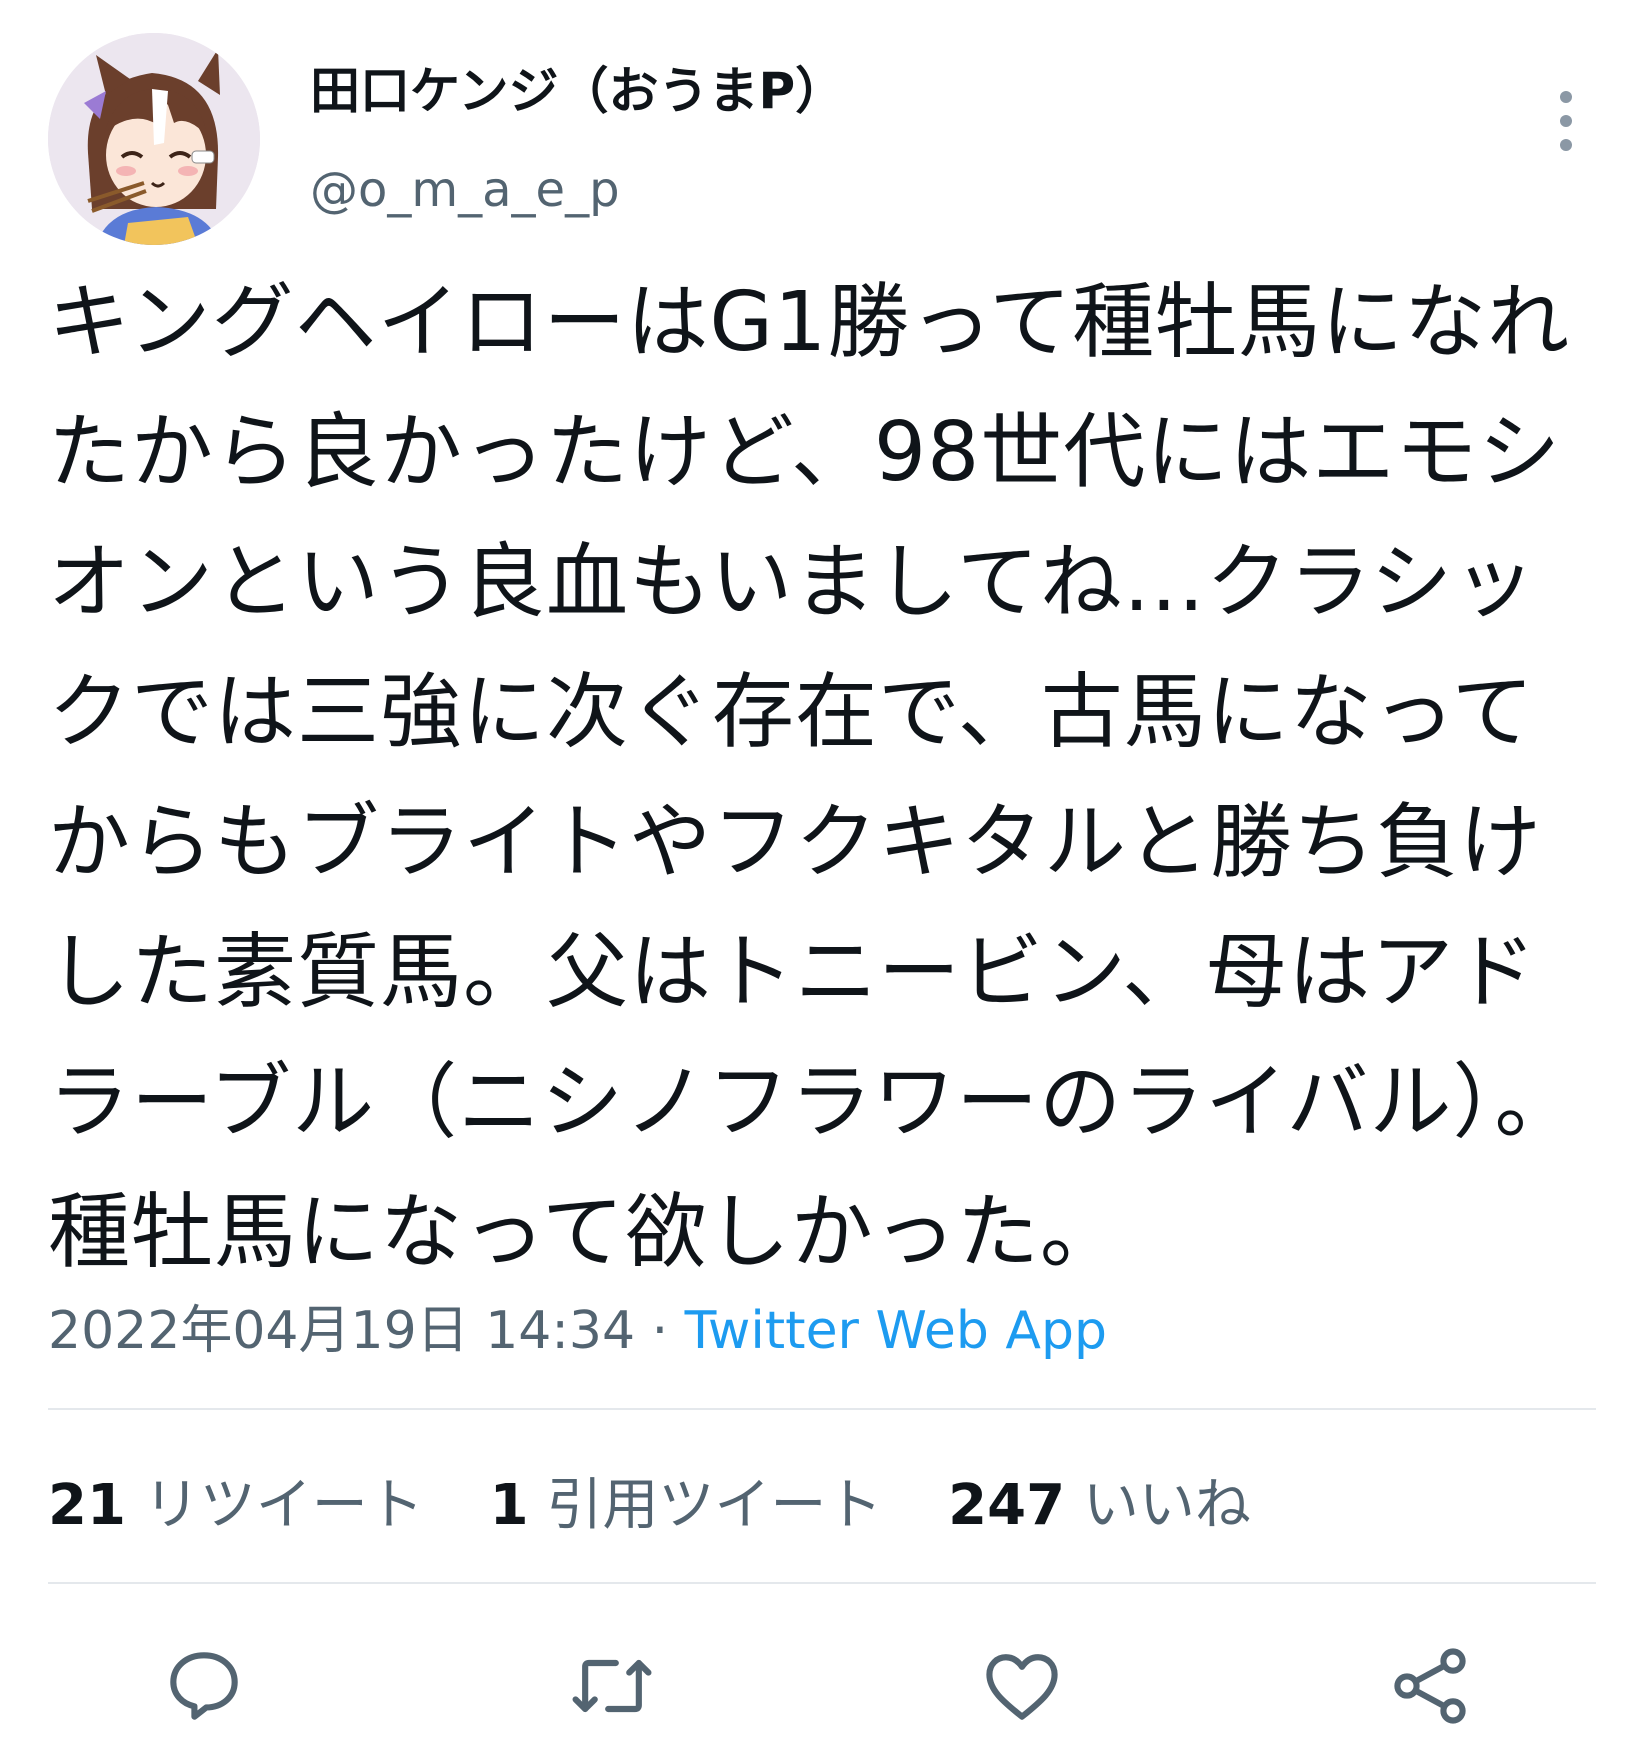 The width and height of the screenshot is (1644, 1762). I want to click on user-handle: @o_m_a_e_p, so click(465, 190).